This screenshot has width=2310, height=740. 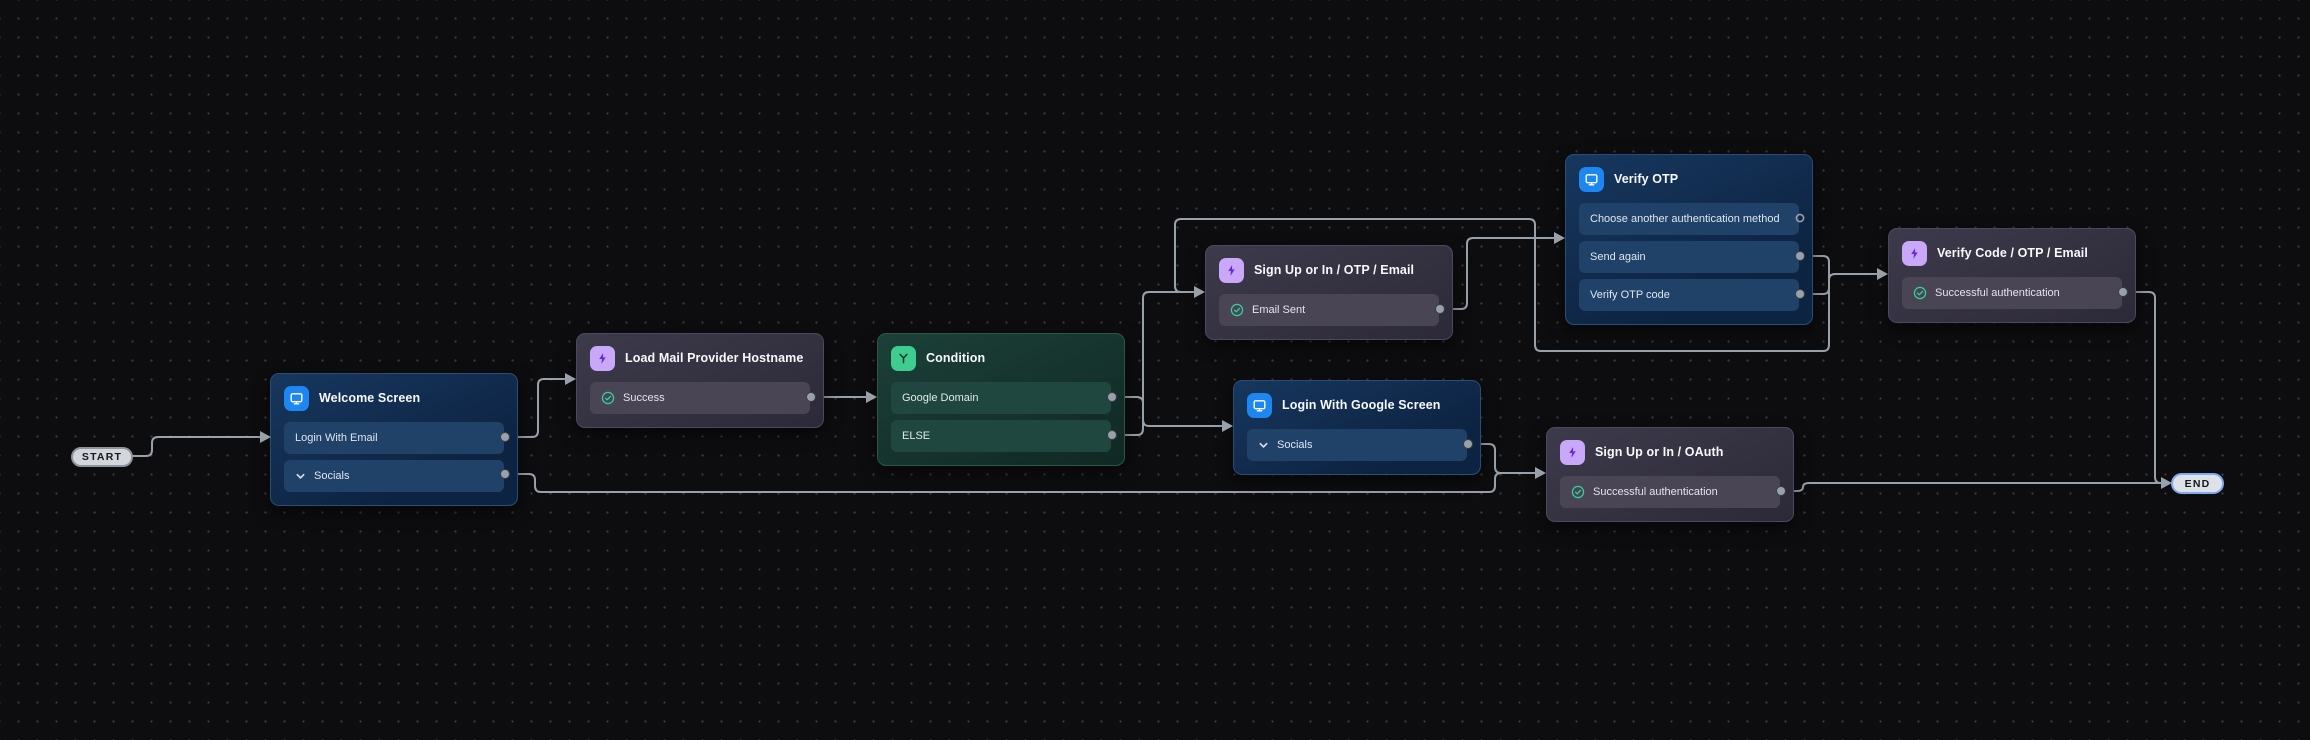 What do you see at coordinates (1559, 238) in the screenshot?
I see `input-arrow-verify-otp` at bounding box center [1559, 238].